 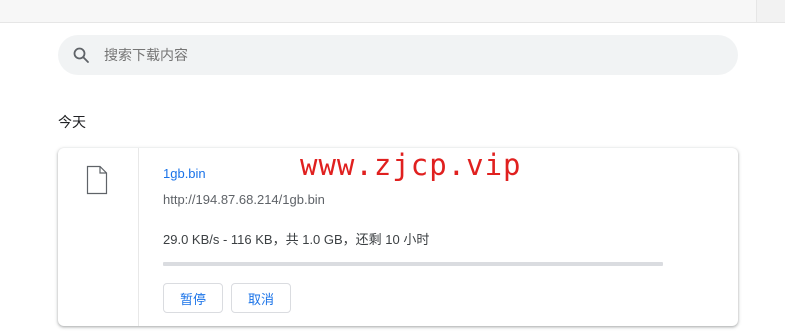 I want to click on search-icon, so click(x=81, y=55).